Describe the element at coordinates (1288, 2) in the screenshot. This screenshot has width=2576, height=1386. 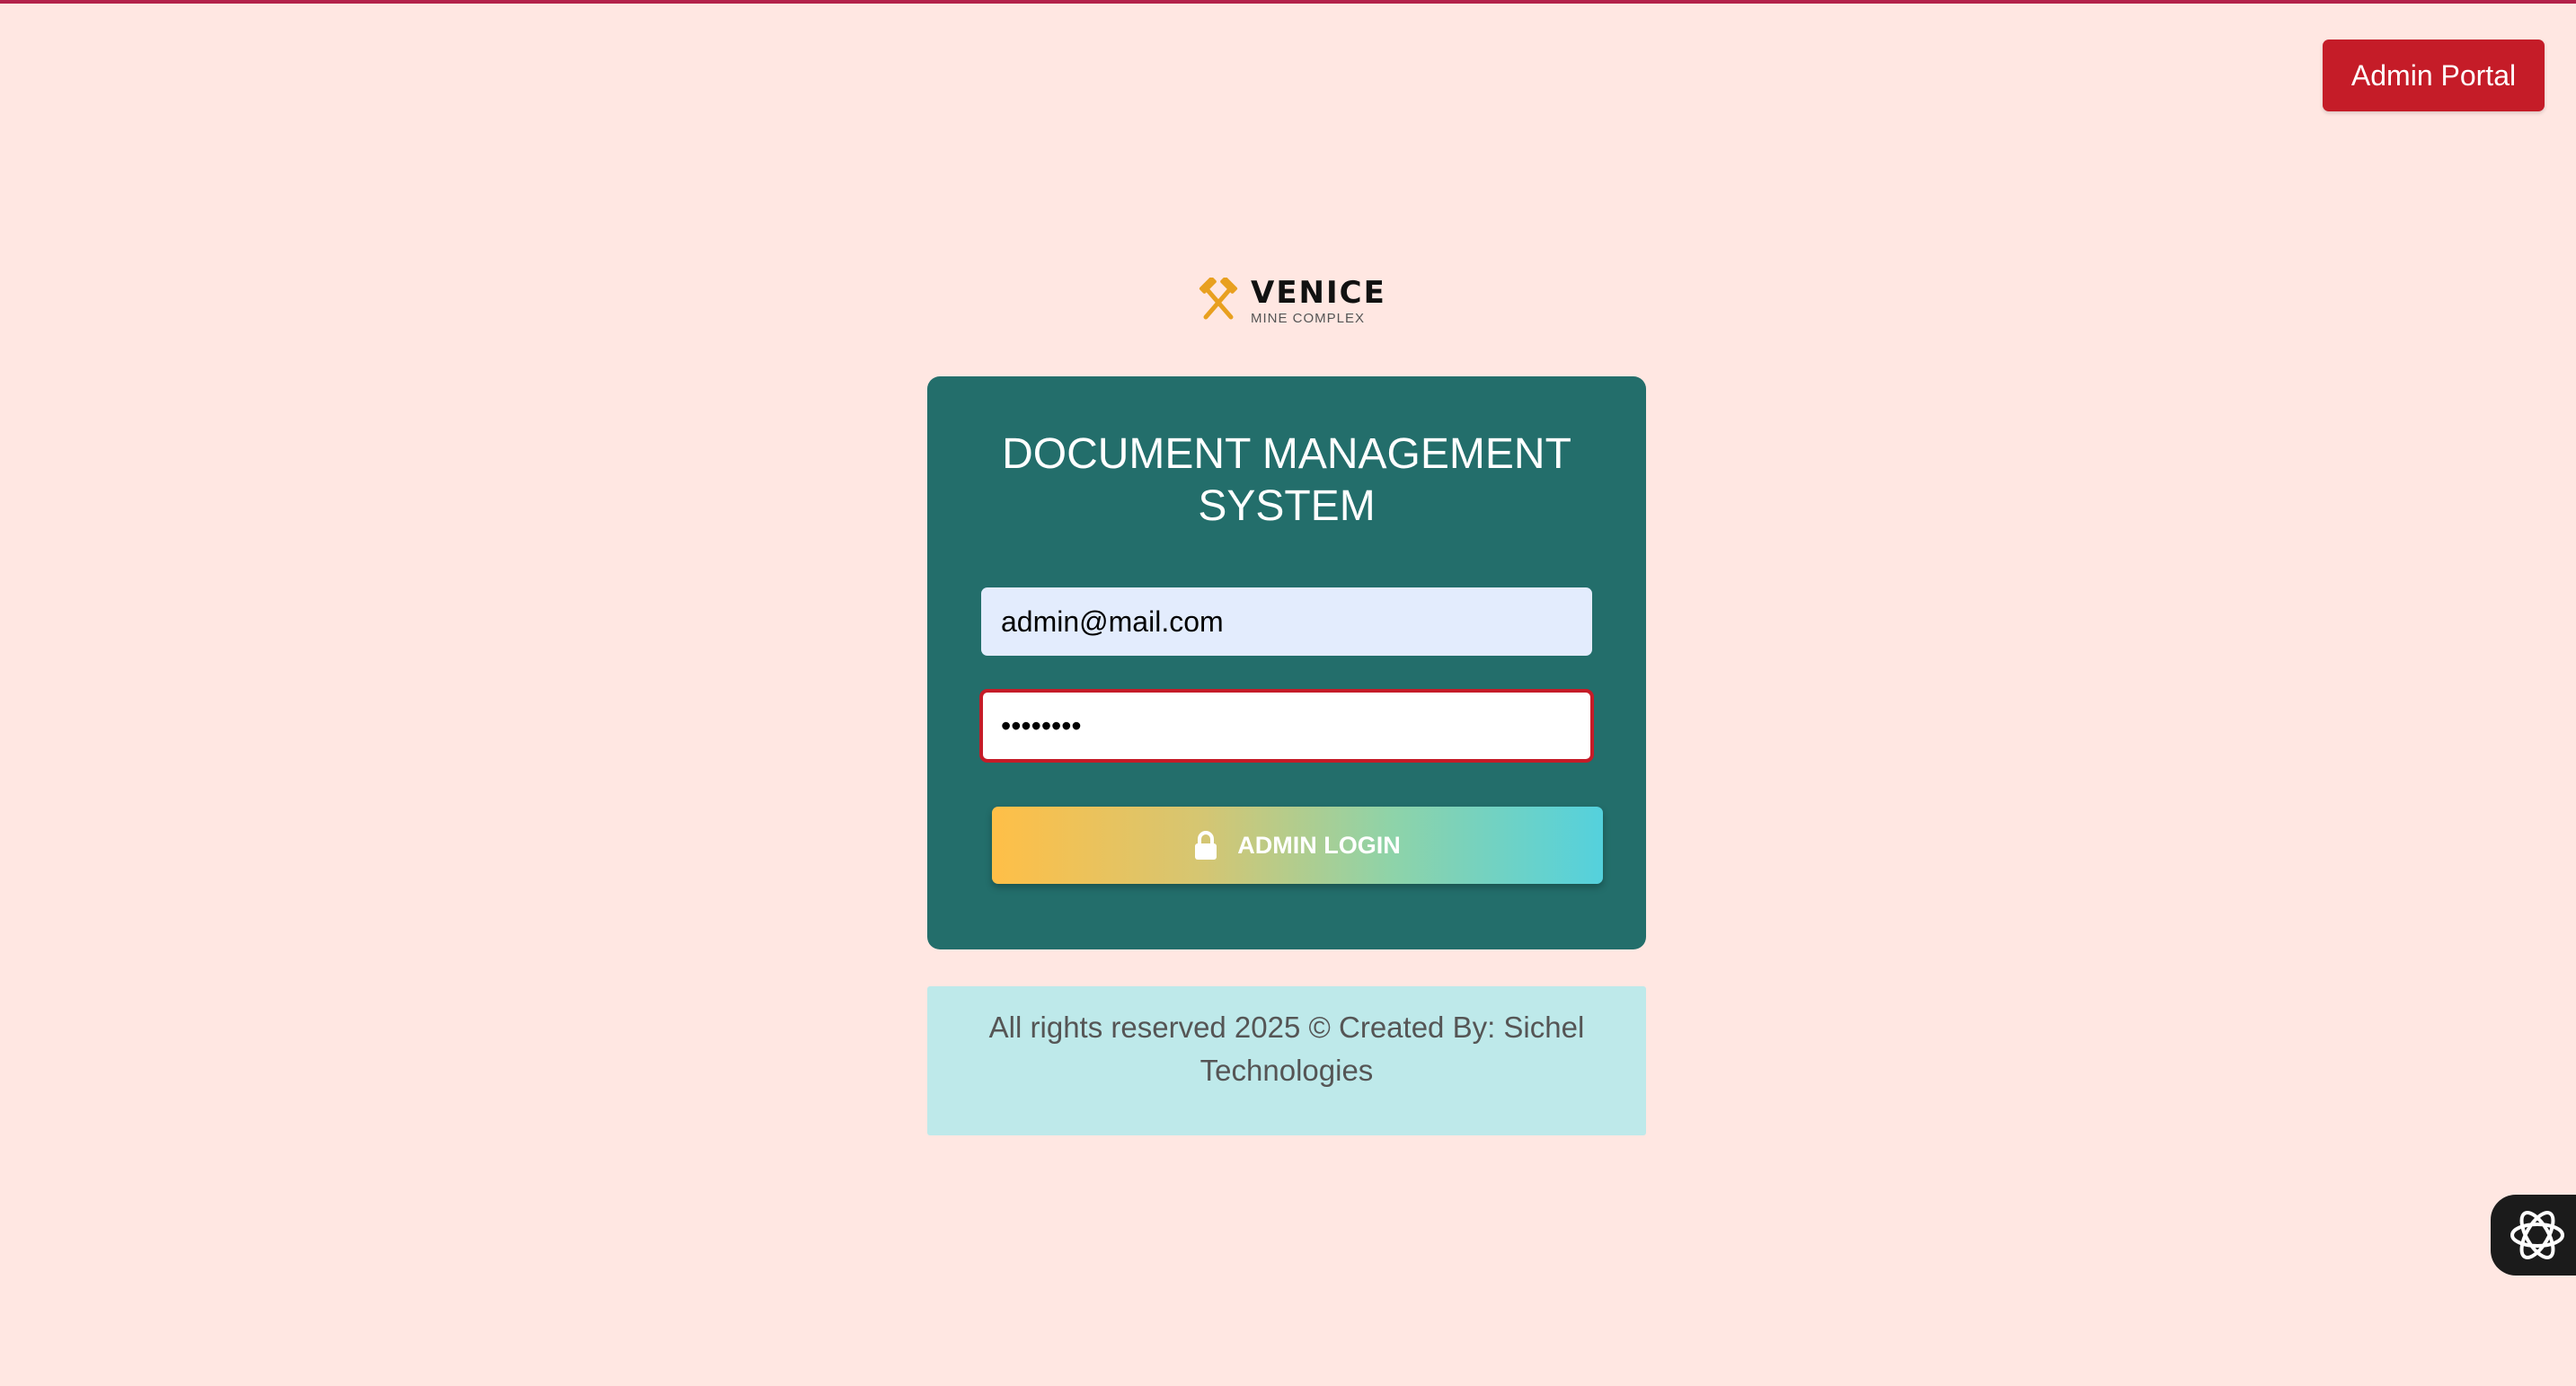
I see `top-border` at that location.